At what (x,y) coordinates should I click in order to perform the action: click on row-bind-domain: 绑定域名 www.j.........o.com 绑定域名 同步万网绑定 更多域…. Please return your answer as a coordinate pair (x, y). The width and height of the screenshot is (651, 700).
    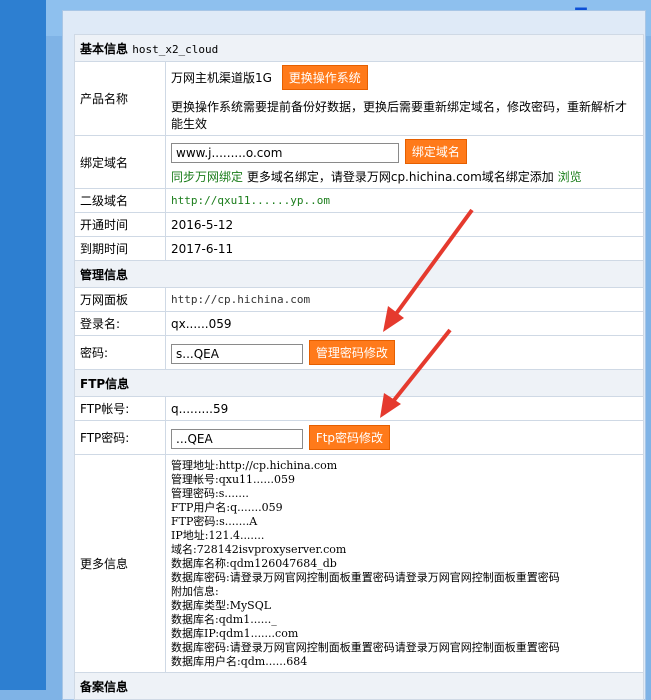
    Looking at the image, I should click on (359, 162).